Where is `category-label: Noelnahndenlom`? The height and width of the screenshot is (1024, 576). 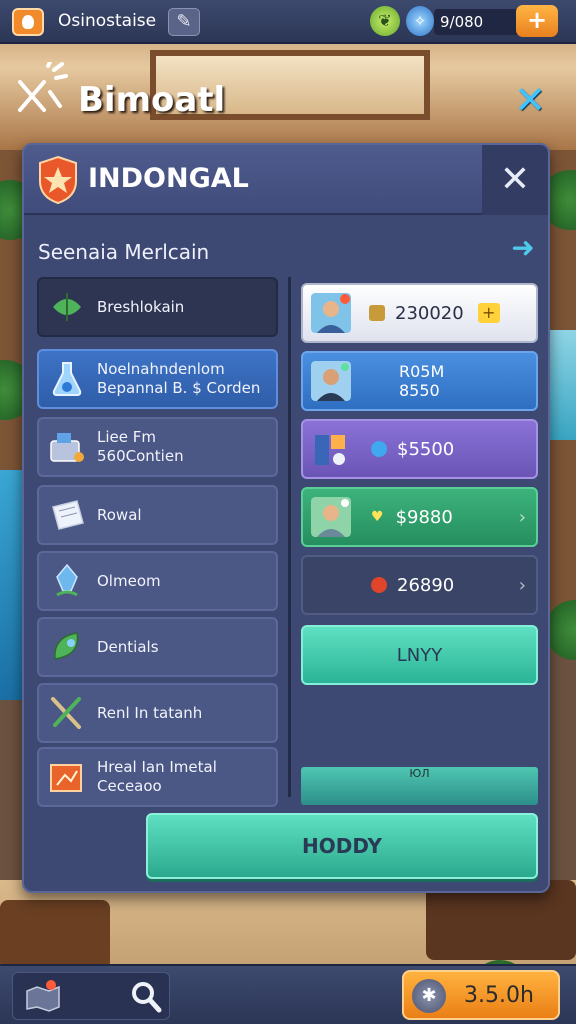
category-label: Noelnahndenlom is located at coordinates (161, 369).